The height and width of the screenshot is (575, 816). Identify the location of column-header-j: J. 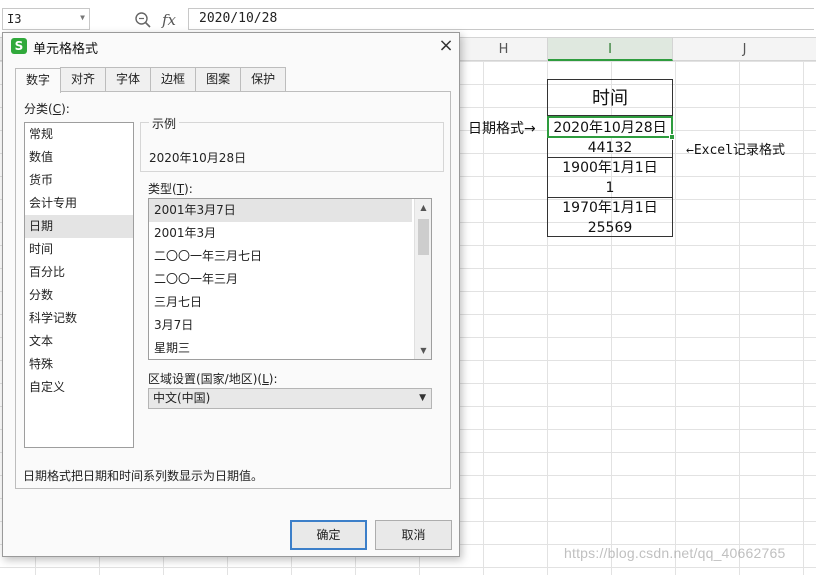
(744, 49).